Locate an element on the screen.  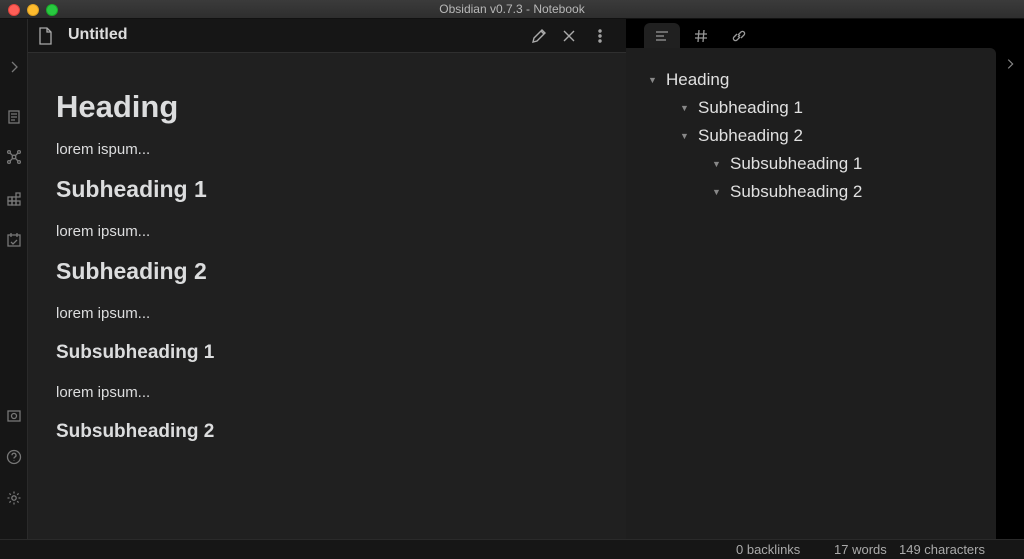
tab-backlinks is located at coordinates (739, 36).